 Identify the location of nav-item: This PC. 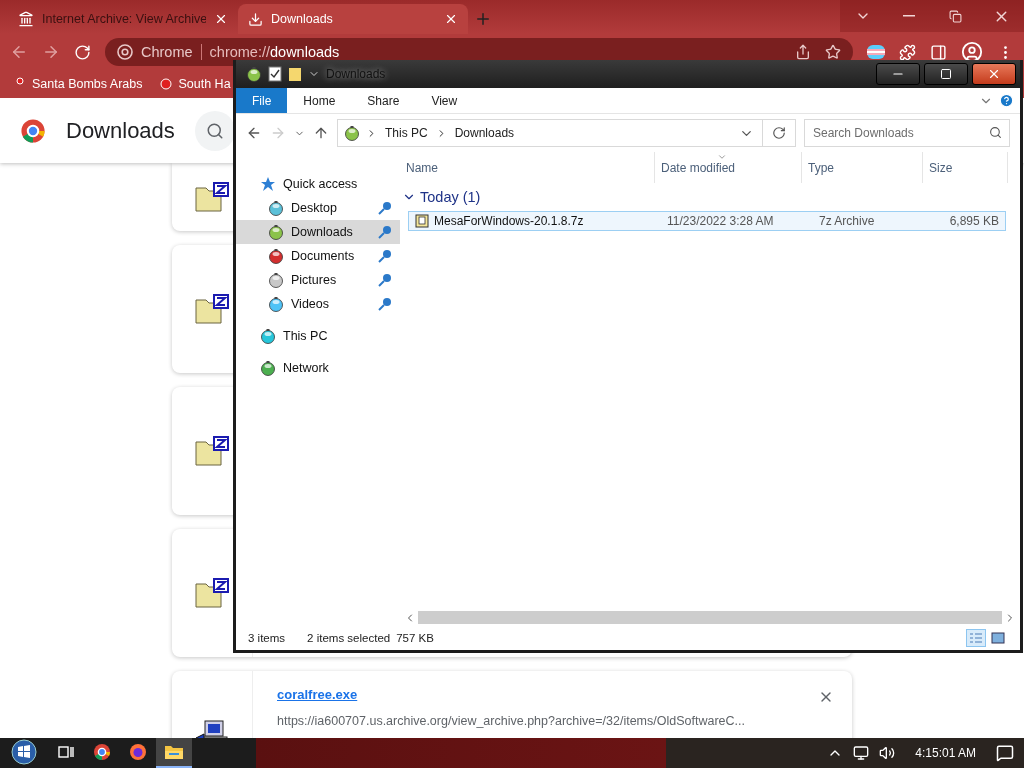
(318, 336).